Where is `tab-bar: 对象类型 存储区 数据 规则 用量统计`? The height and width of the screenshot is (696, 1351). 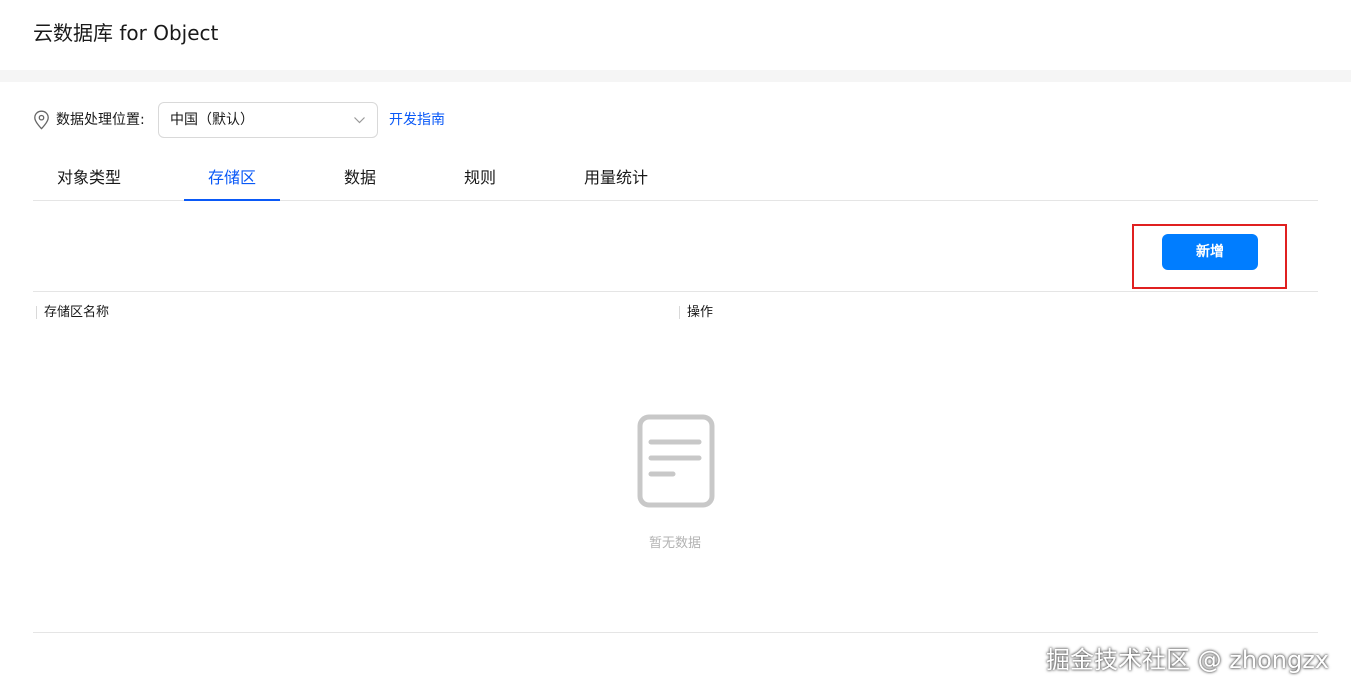 tab-bar: 对象类型 存储区 数据 规则 用量统计 is located at coordinates (675, 180).